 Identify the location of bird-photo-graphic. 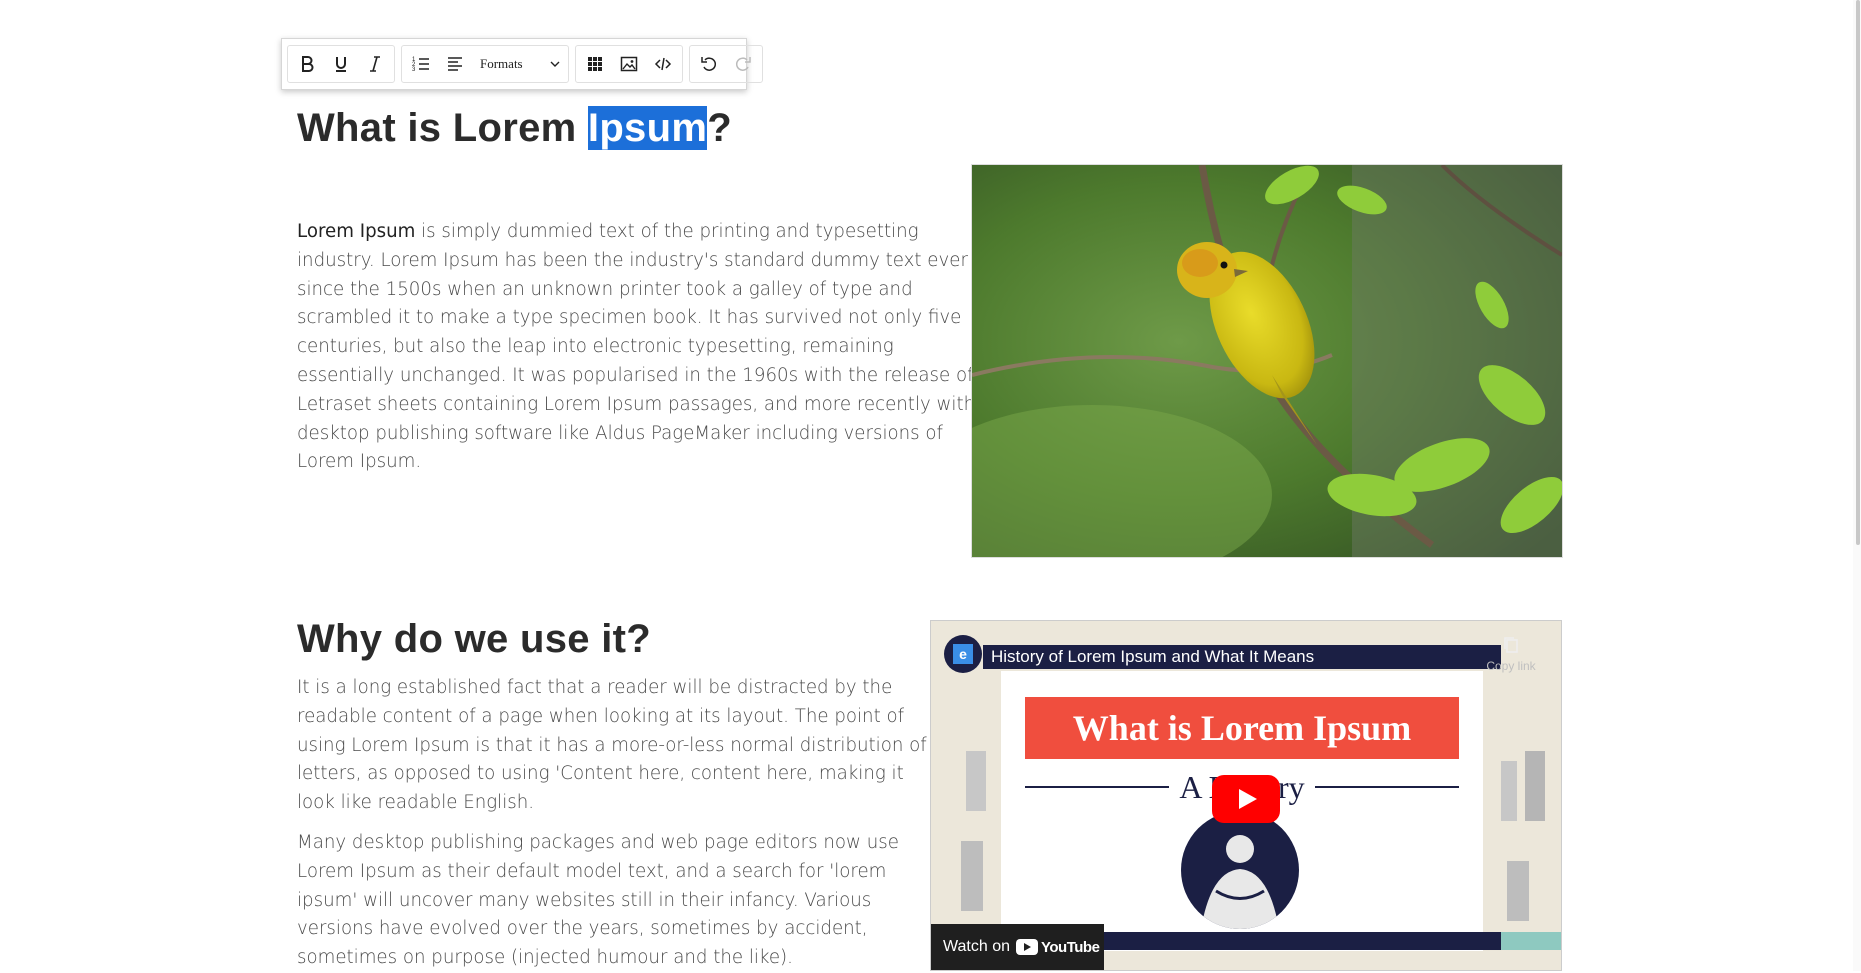
(1267, 361).